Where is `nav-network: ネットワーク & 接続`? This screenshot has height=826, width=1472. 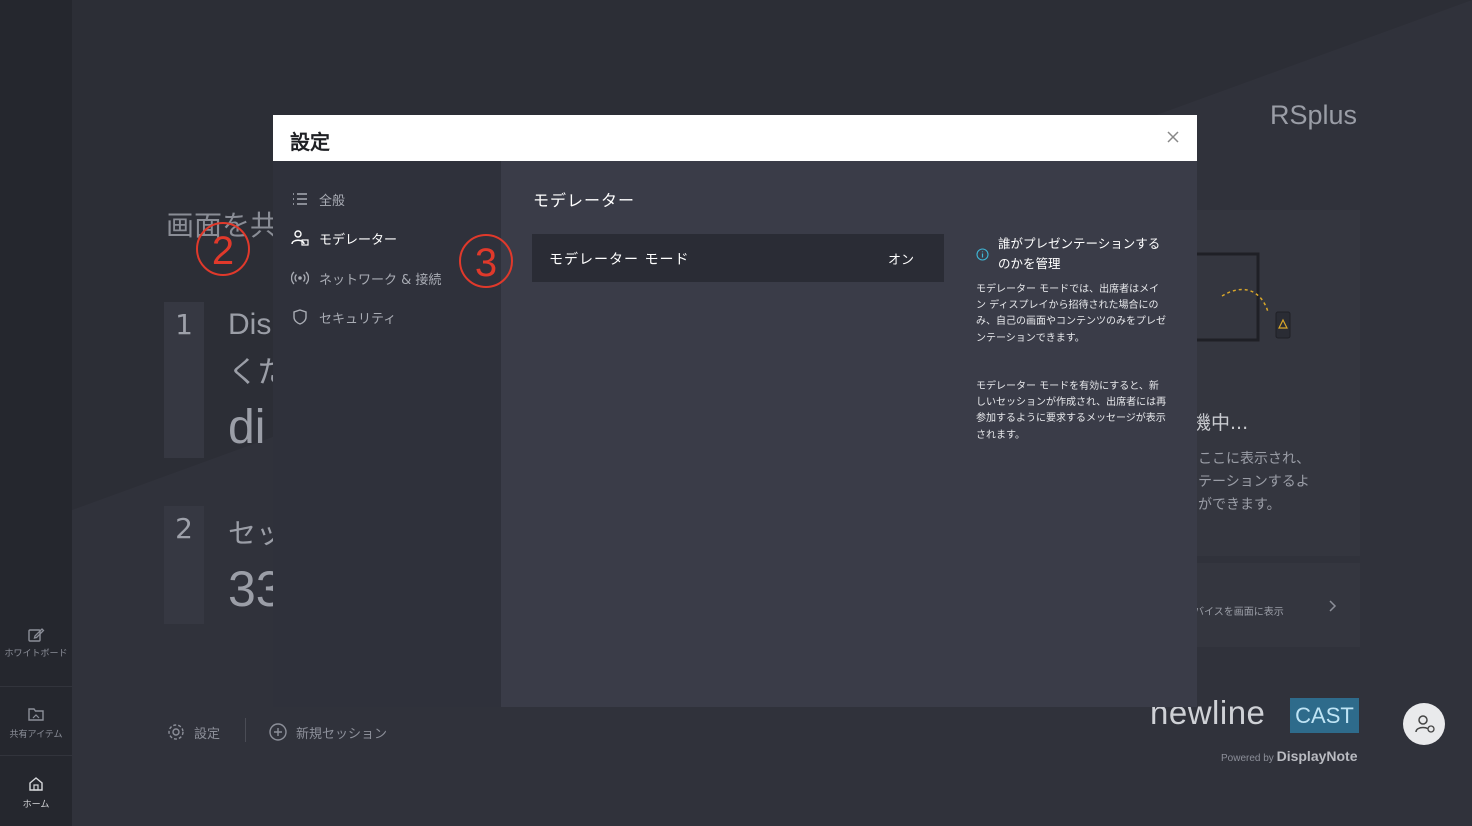 nav-network: ネットワーク & 接続 is located at coordinates (366, 278).